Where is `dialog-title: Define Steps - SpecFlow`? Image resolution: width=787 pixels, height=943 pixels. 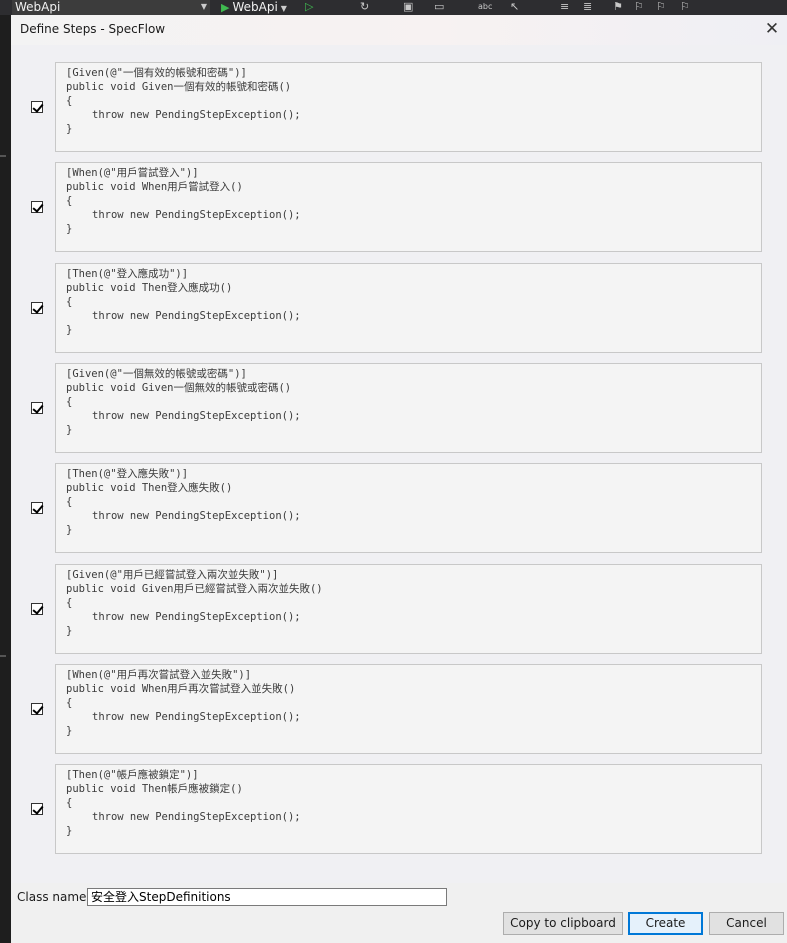 dialog-title: Define Steps - SpecFlow is located at coordinates (93, 29).